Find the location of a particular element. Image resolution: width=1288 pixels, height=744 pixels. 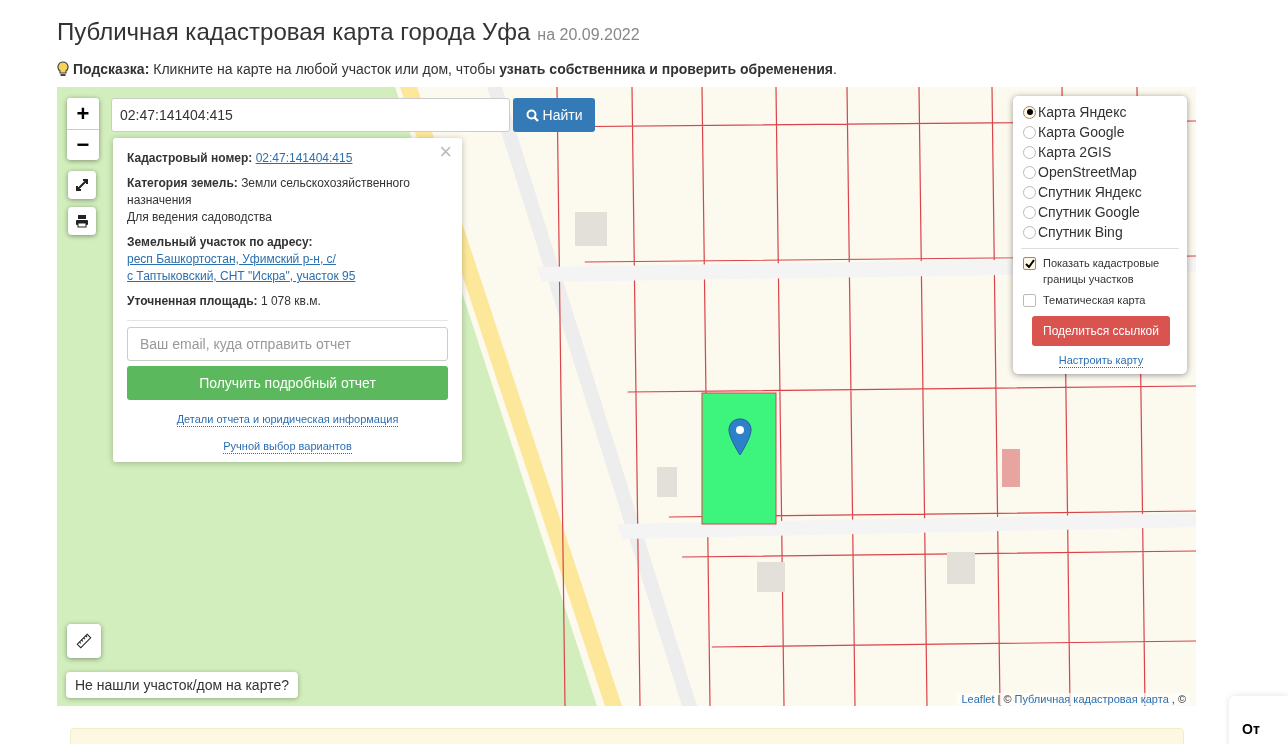

date-label: на 20.09.2022 is located at coordinates (588, 35).